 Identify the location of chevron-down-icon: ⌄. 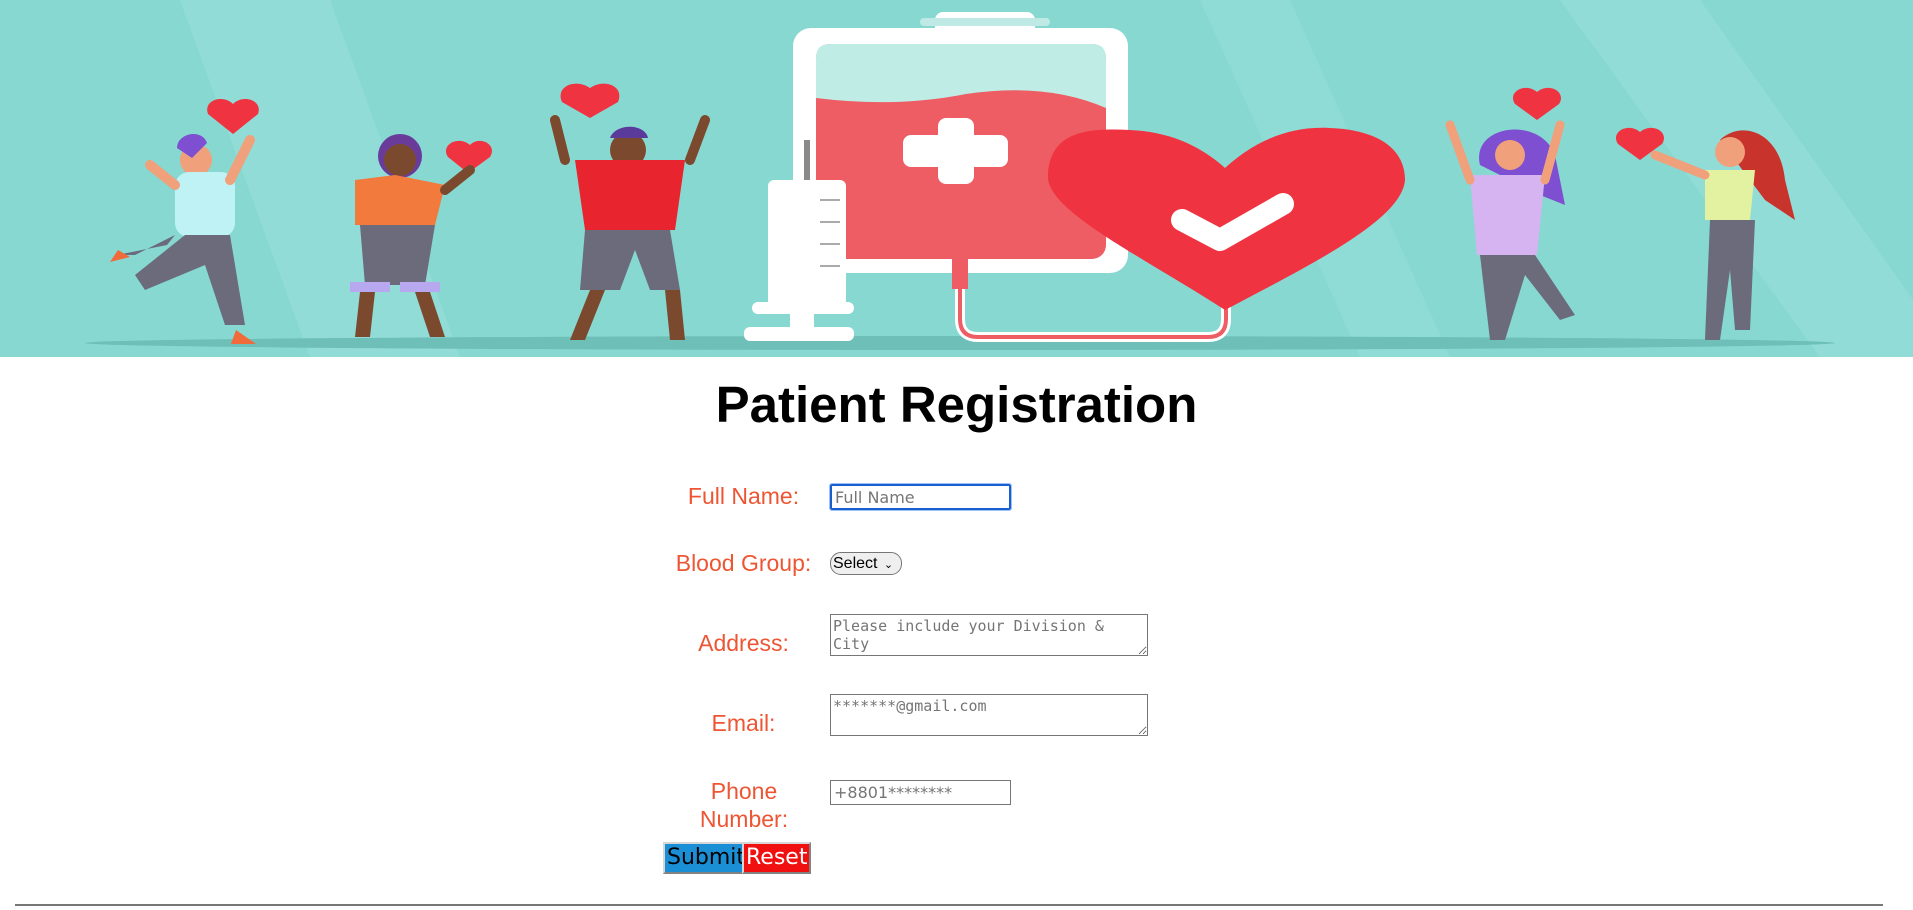
(888, 565).